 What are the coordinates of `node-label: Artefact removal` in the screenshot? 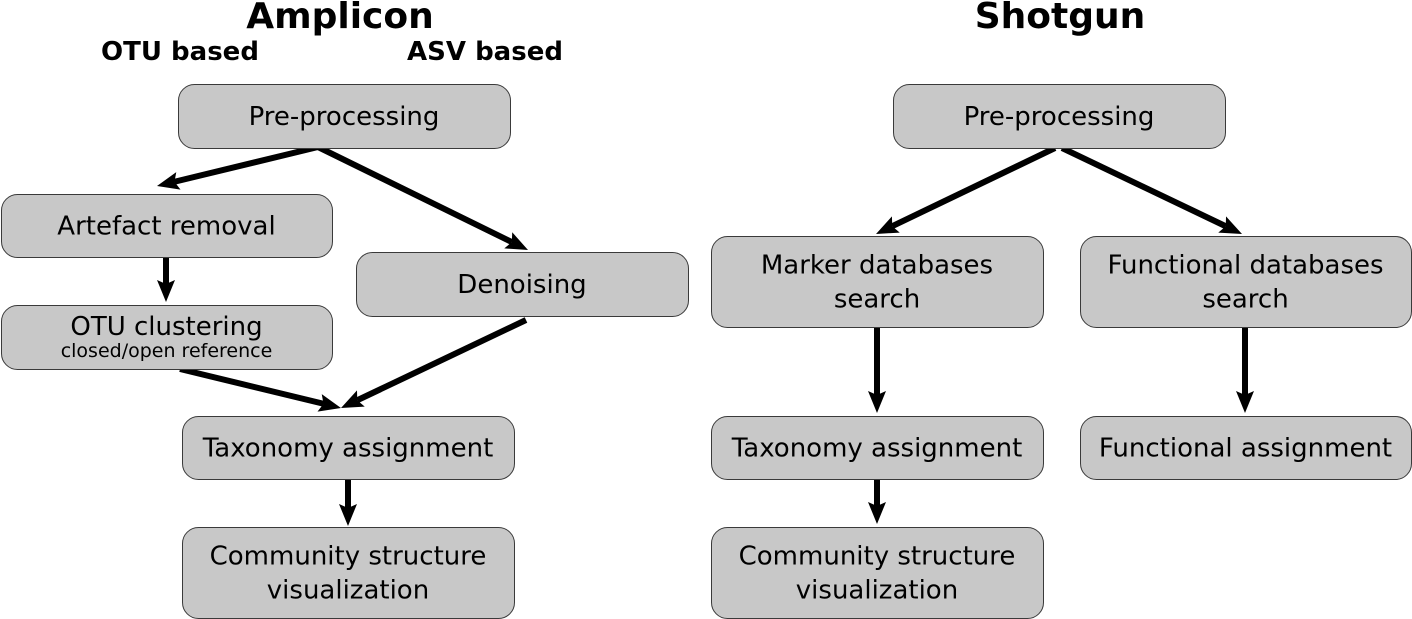 It's located at (166, 227).